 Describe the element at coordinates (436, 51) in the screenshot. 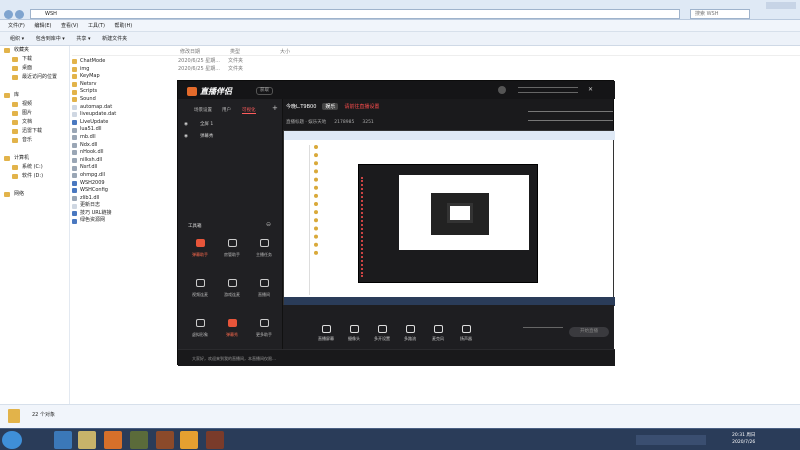

I see `column-headers: 修改日期 类型 大小` at that location.